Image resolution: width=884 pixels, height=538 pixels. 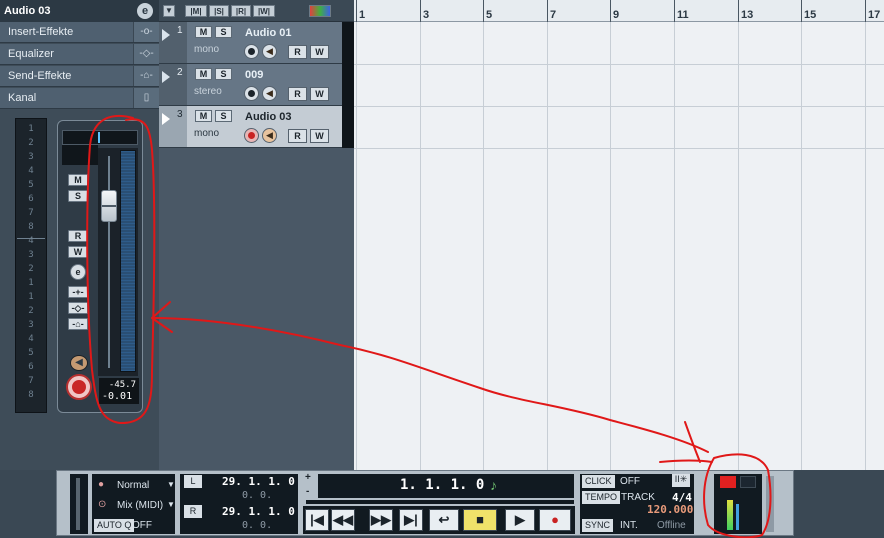 What do you see at coordinates (121, 269) in the screenshot?
I see `fader-highlight-circle` at bounding box center [121, 269].